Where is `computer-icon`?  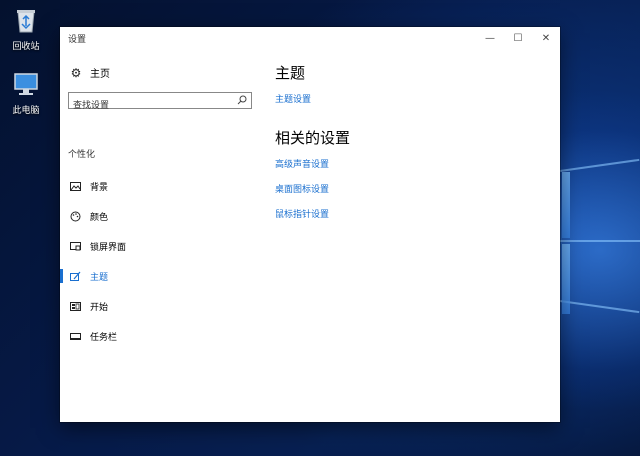
computer-icon is located at coordinates (26, 84).